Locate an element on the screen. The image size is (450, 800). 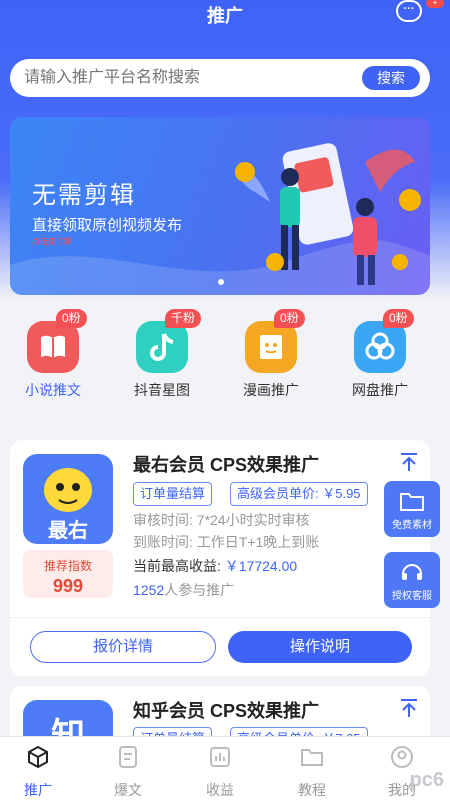
bar-chart-icon is located at coordinates (220, 757).